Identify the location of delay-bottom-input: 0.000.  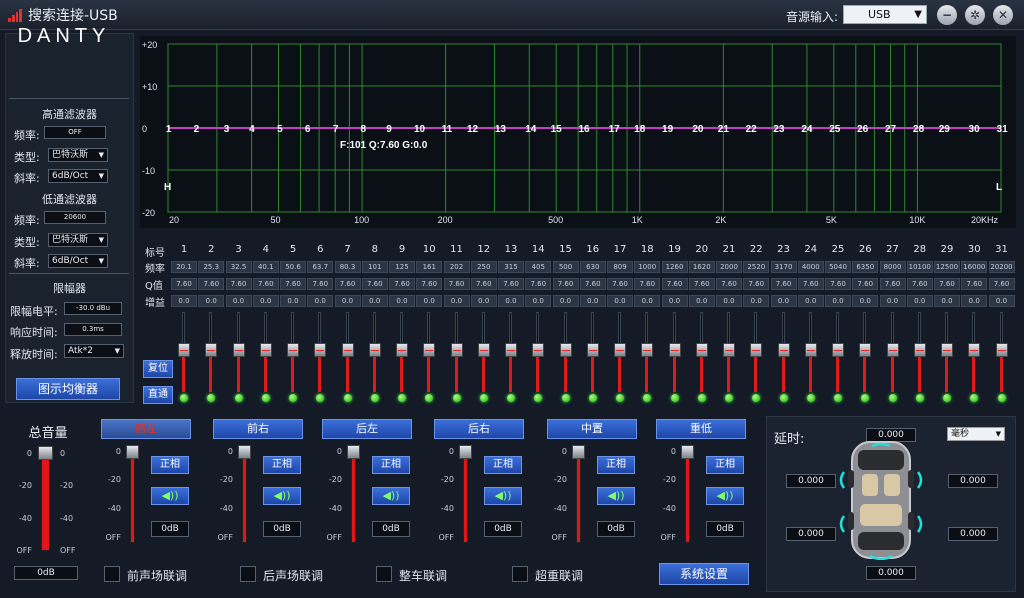
(891, 573).